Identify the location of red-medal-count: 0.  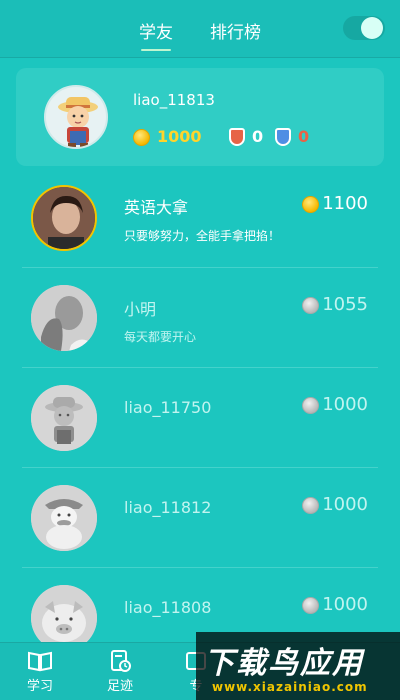
(258, 136).